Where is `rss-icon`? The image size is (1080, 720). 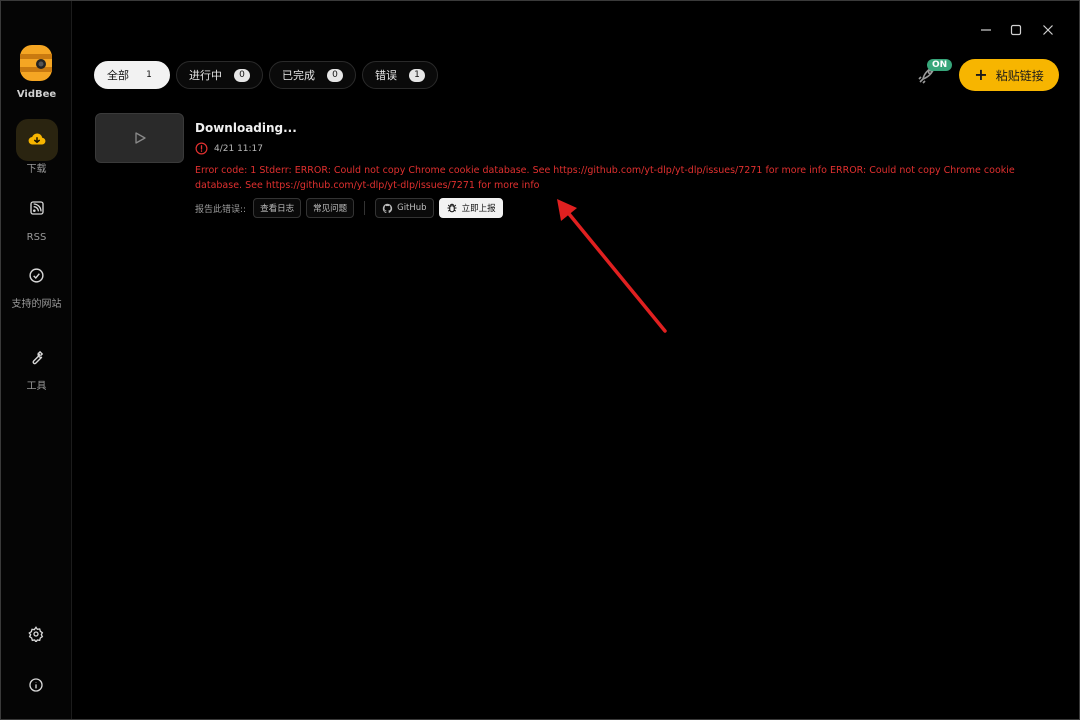
rss-icon is located at coordinates (37, 208).